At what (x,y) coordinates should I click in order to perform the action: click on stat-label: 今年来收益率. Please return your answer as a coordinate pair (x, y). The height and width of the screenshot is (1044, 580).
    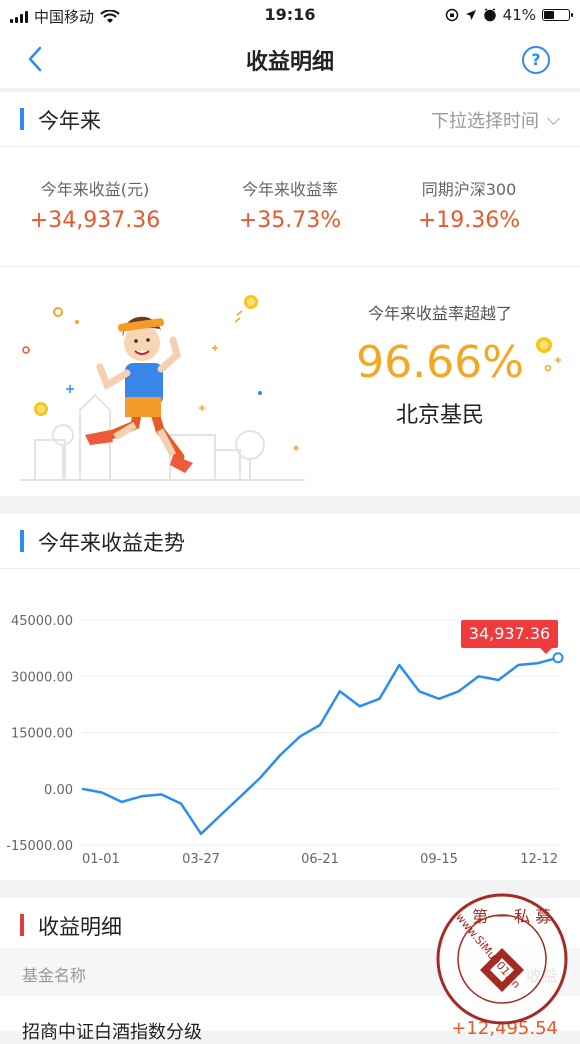
    Looking at the image, I should click on (289, 189).